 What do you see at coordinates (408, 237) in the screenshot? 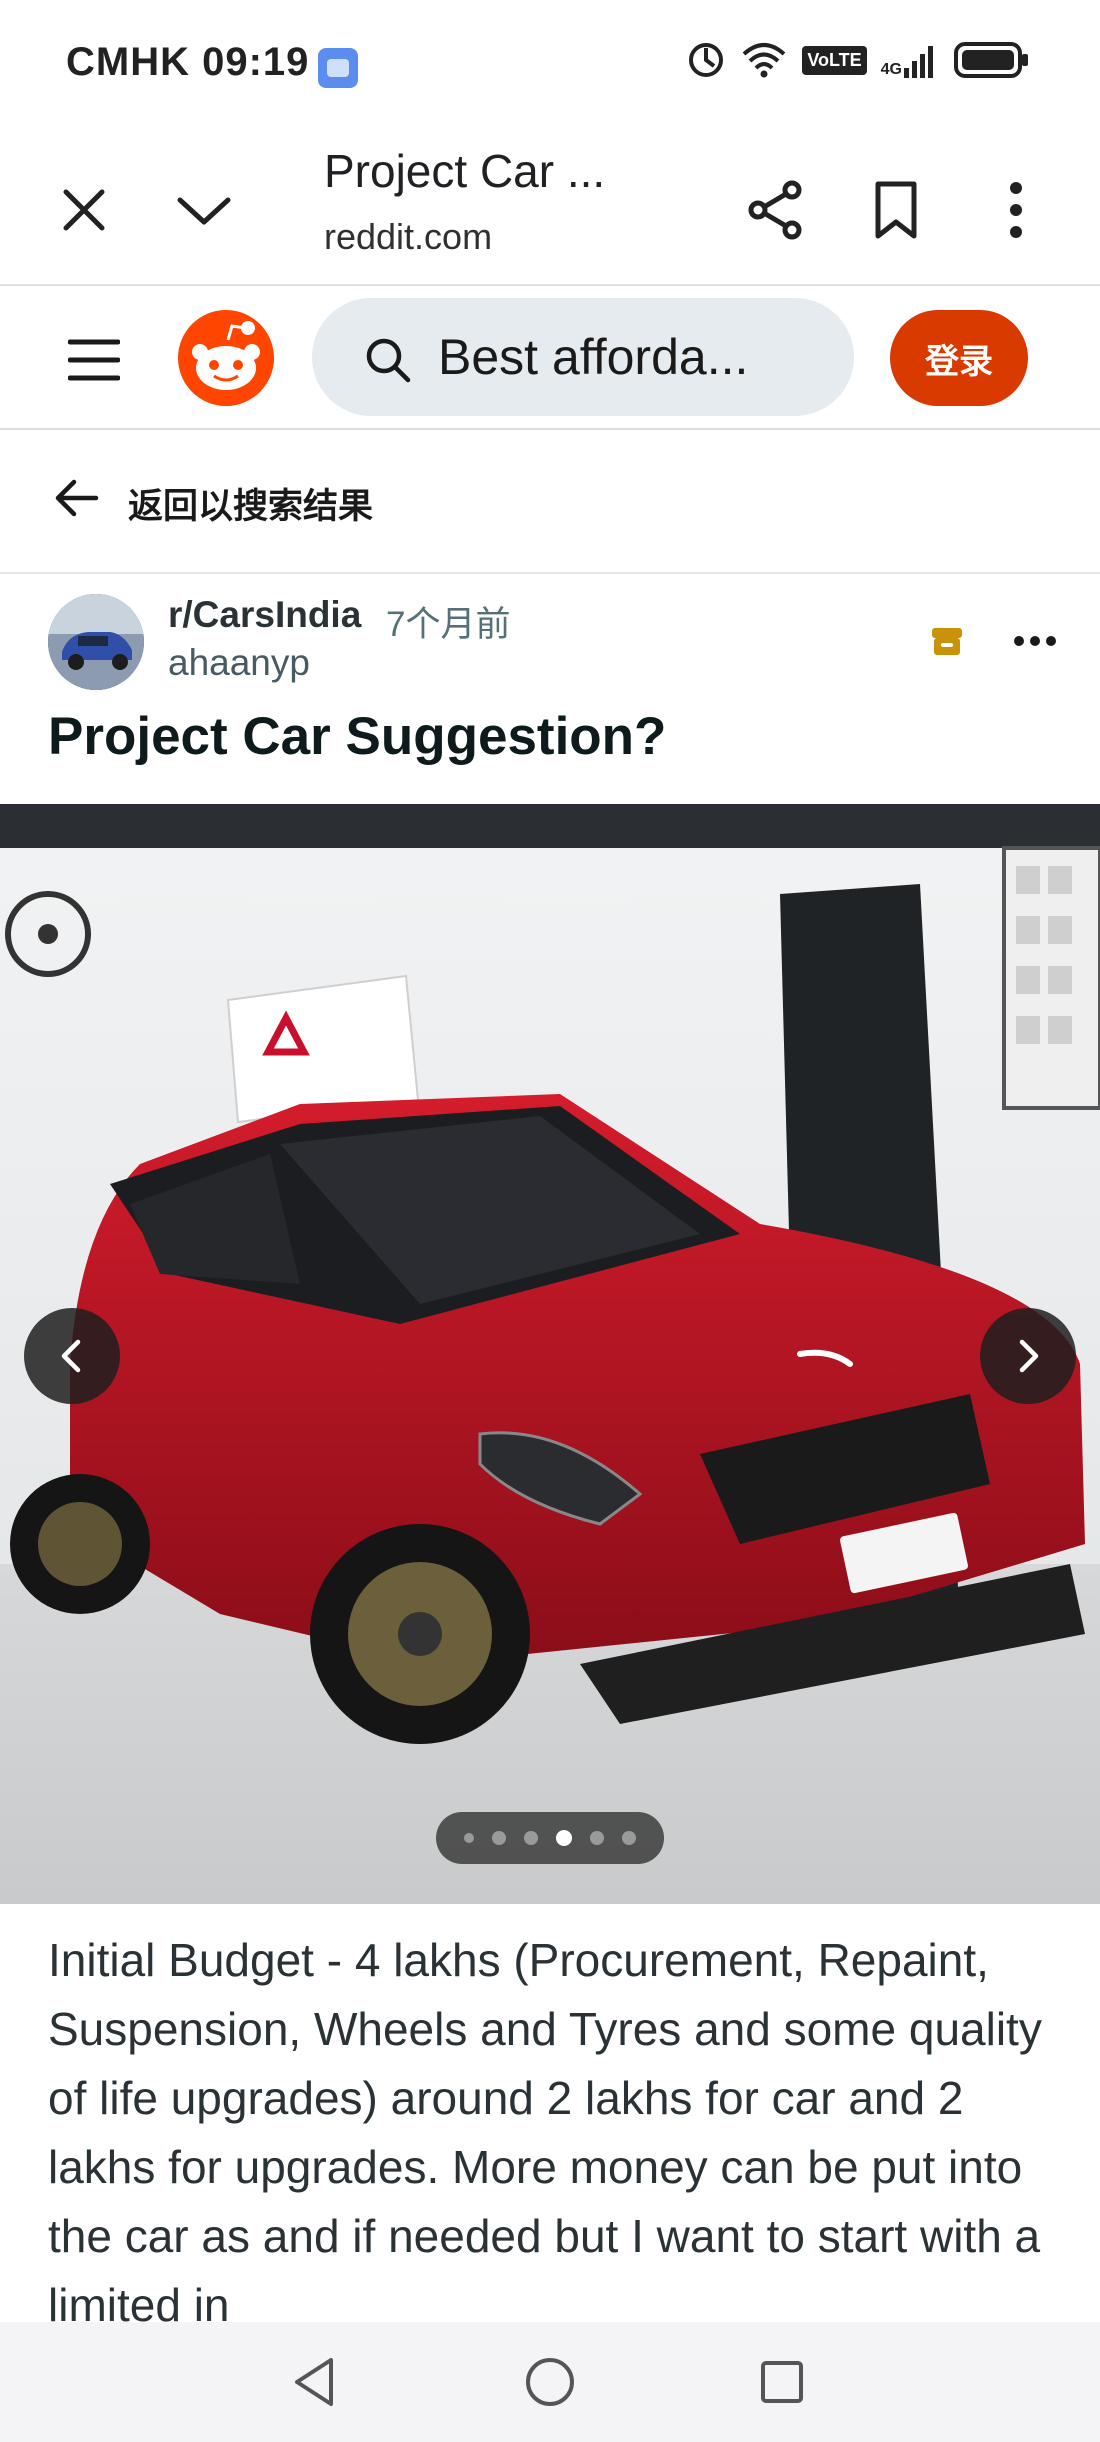
I see `page-domain: reddit.com` at bounding box center [408, 237].